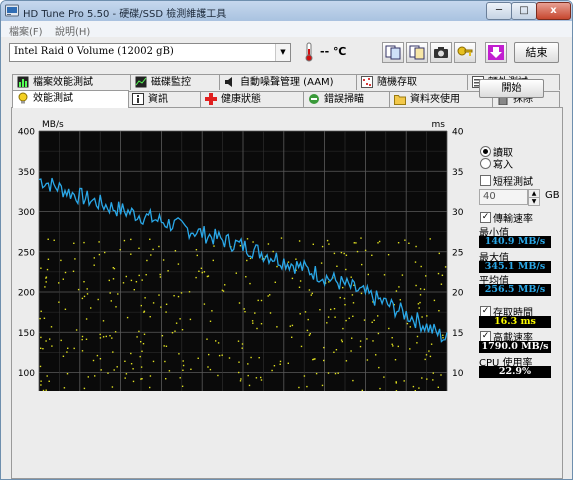 Image resolution: width=573 pixels, height=480 pixels. I want to click on minimize-button: ─, so click(499, 11).